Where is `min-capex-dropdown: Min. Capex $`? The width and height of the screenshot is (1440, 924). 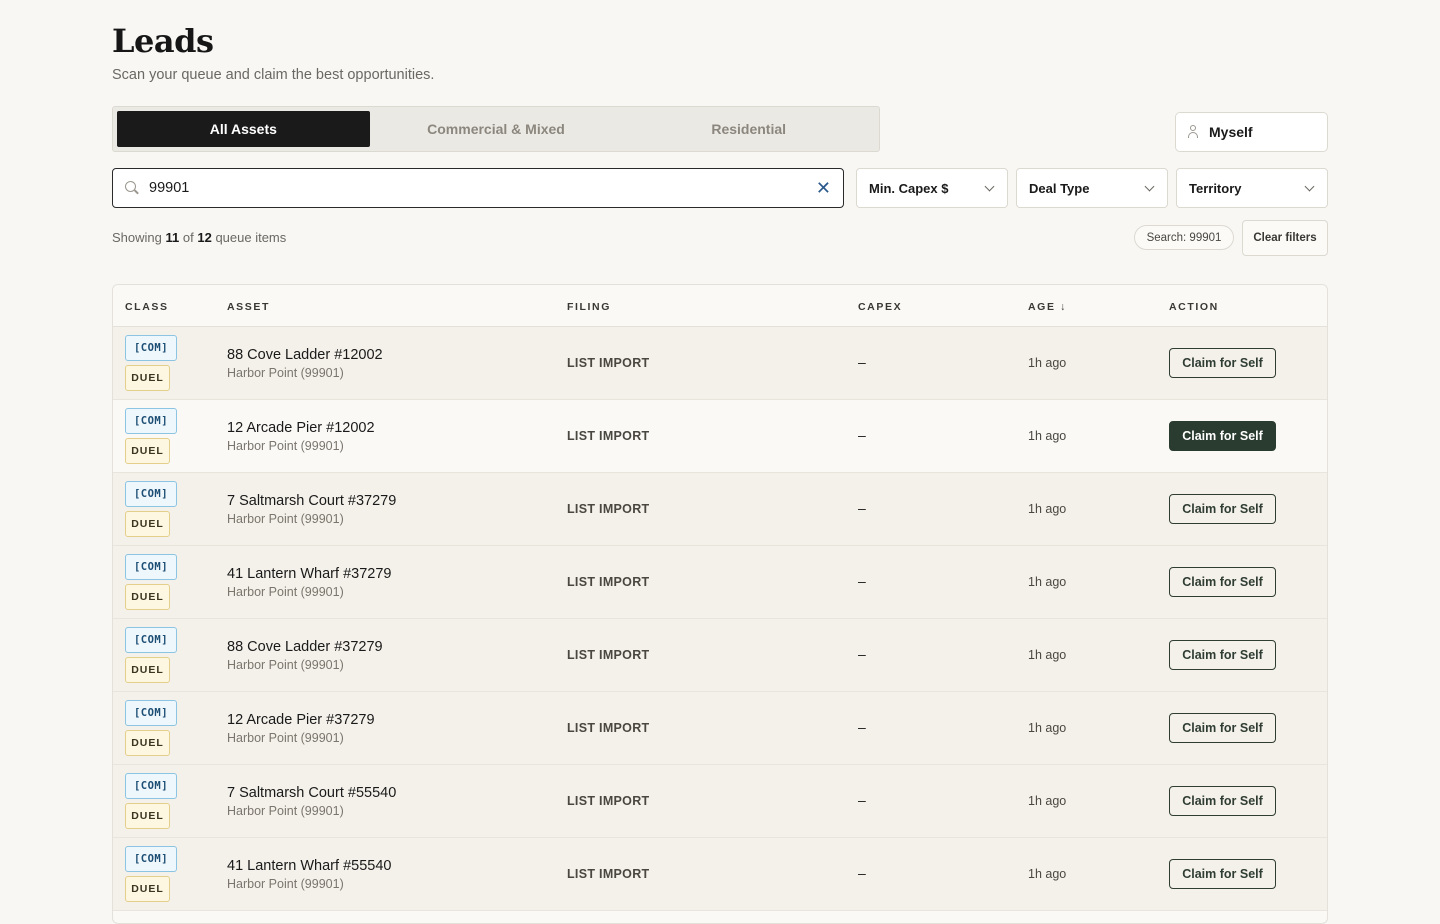
min-capex-dropdown: Min. Capex $ is located at coordinates (932, 188).